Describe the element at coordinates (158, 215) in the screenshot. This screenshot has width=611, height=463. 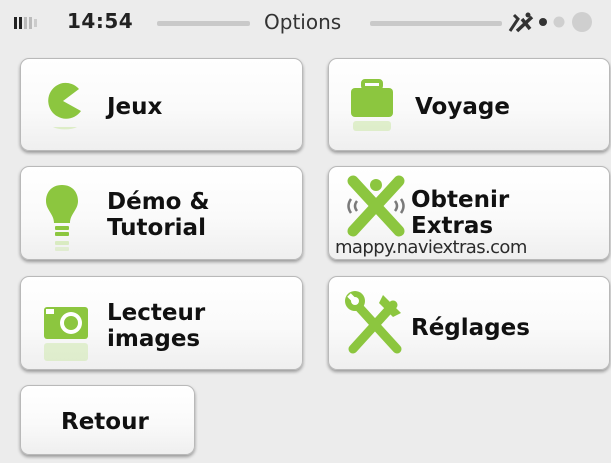
I see `demo-tutorial-label: Démo & Tutorial` at that location.